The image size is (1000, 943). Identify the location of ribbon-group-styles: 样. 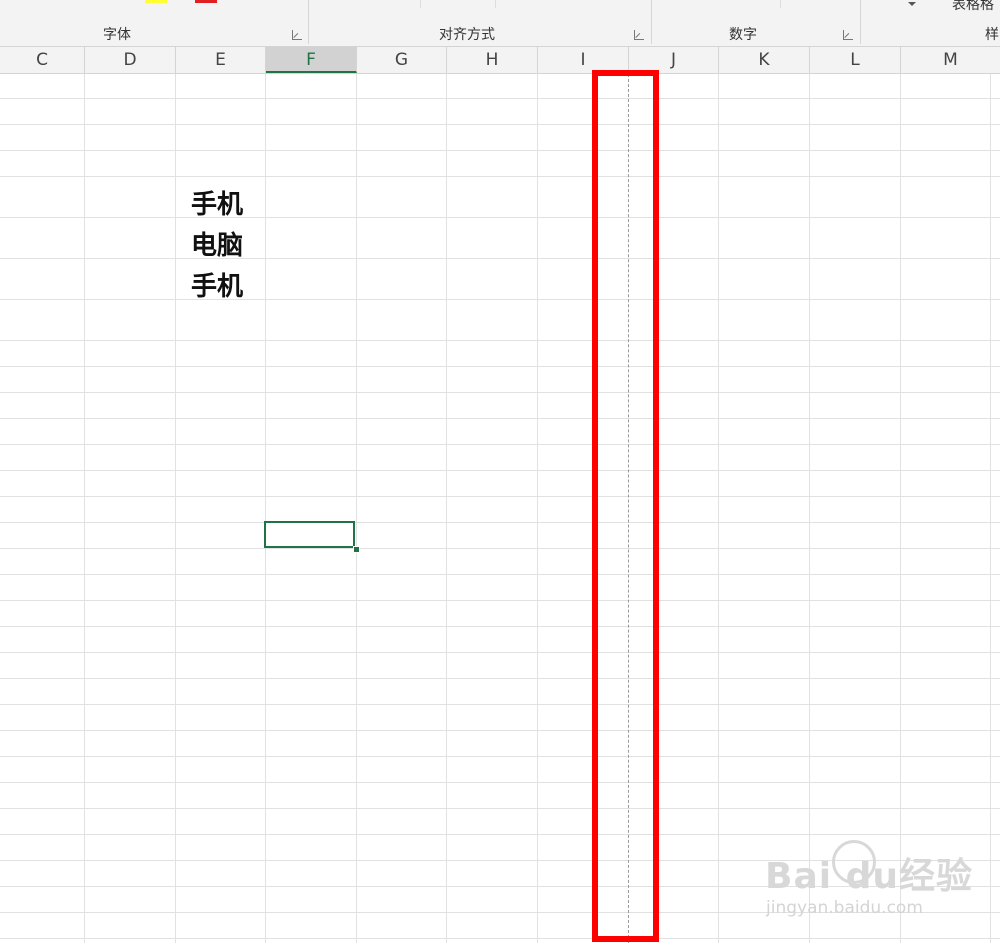
(992, 35).